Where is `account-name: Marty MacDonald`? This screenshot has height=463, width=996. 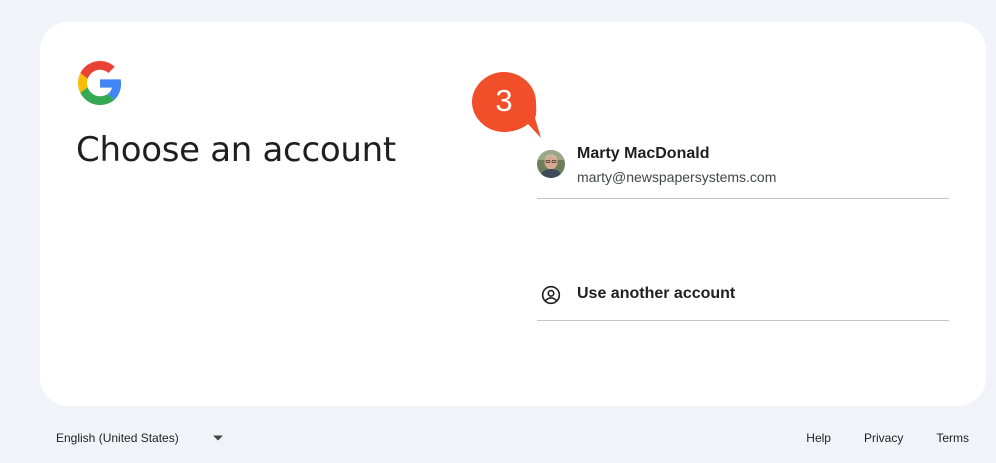
account-name: Marty MacDonald is located at coordinates (643, 153).